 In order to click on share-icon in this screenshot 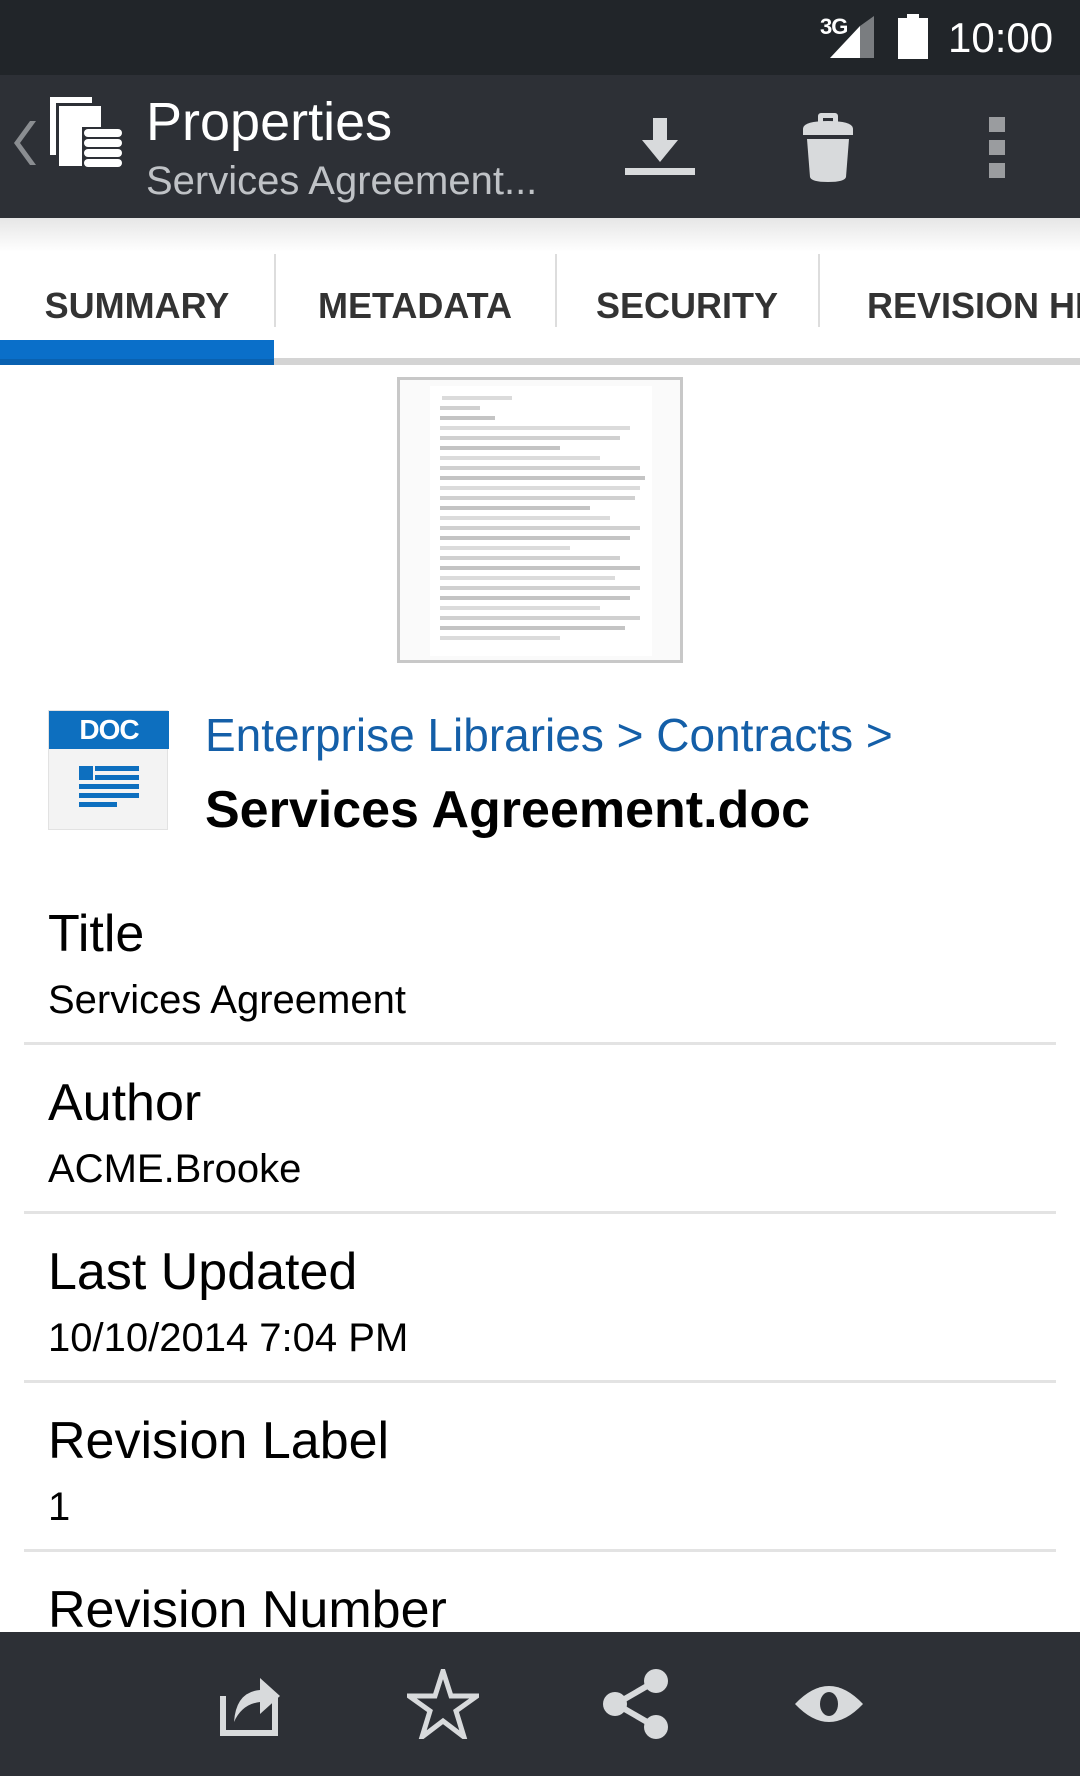, I will do `click(635, 1704)`.